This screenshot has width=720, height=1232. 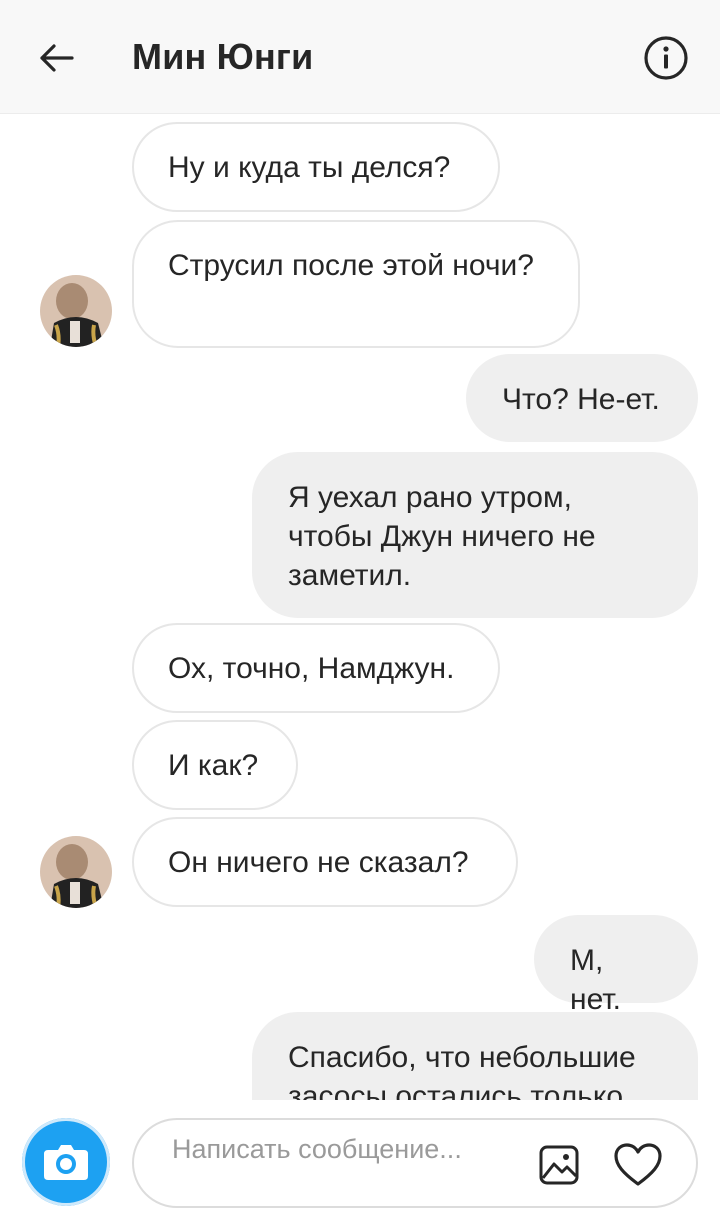 I want to click on message-bubble: М, нет., so click(x=616, y=965).